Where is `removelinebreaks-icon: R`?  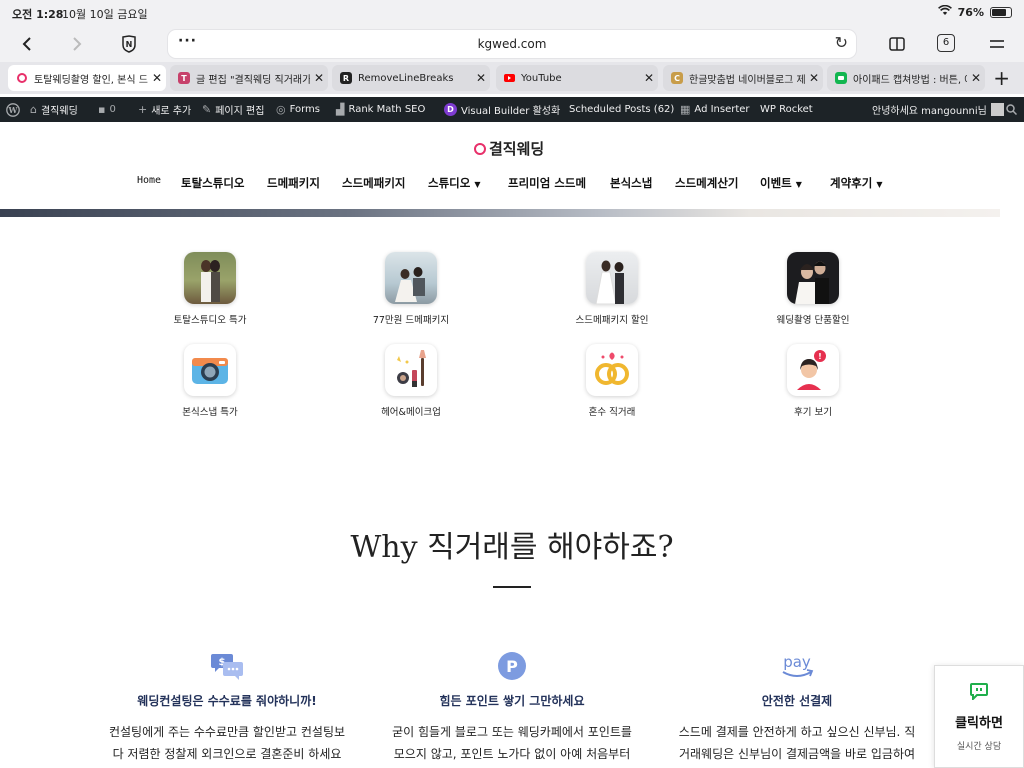 removelinebreaks-icon: R is located at coordinates (346, 78).